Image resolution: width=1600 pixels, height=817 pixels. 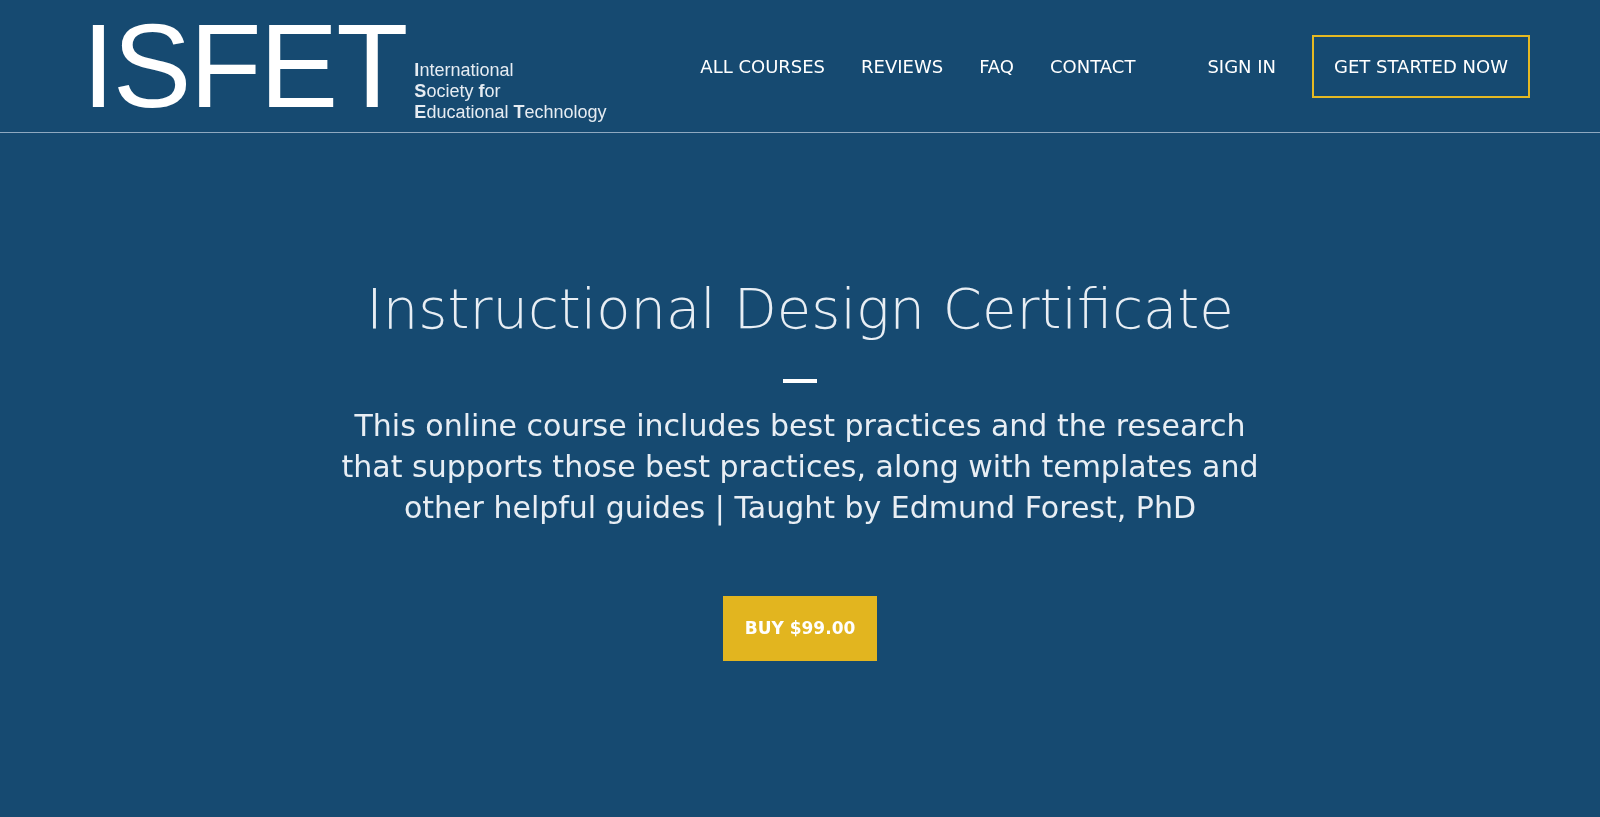 I want to click on nav-link: ALL COURSES, so click(x=763, y=66).